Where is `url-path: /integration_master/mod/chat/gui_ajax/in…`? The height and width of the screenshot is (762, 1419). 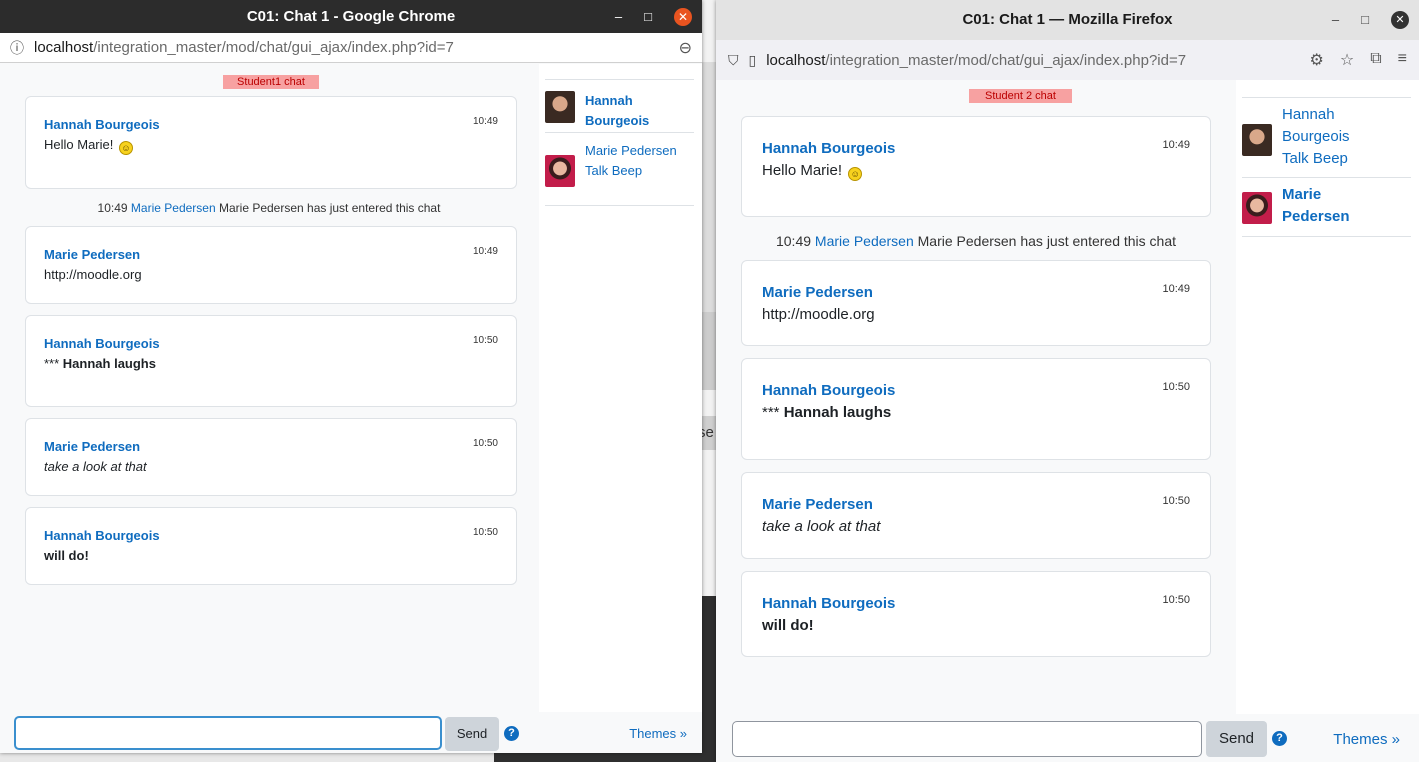
url-path: /integration_master/mod/chat/gui_ajax/in… is located at coordinates (1006, 60).